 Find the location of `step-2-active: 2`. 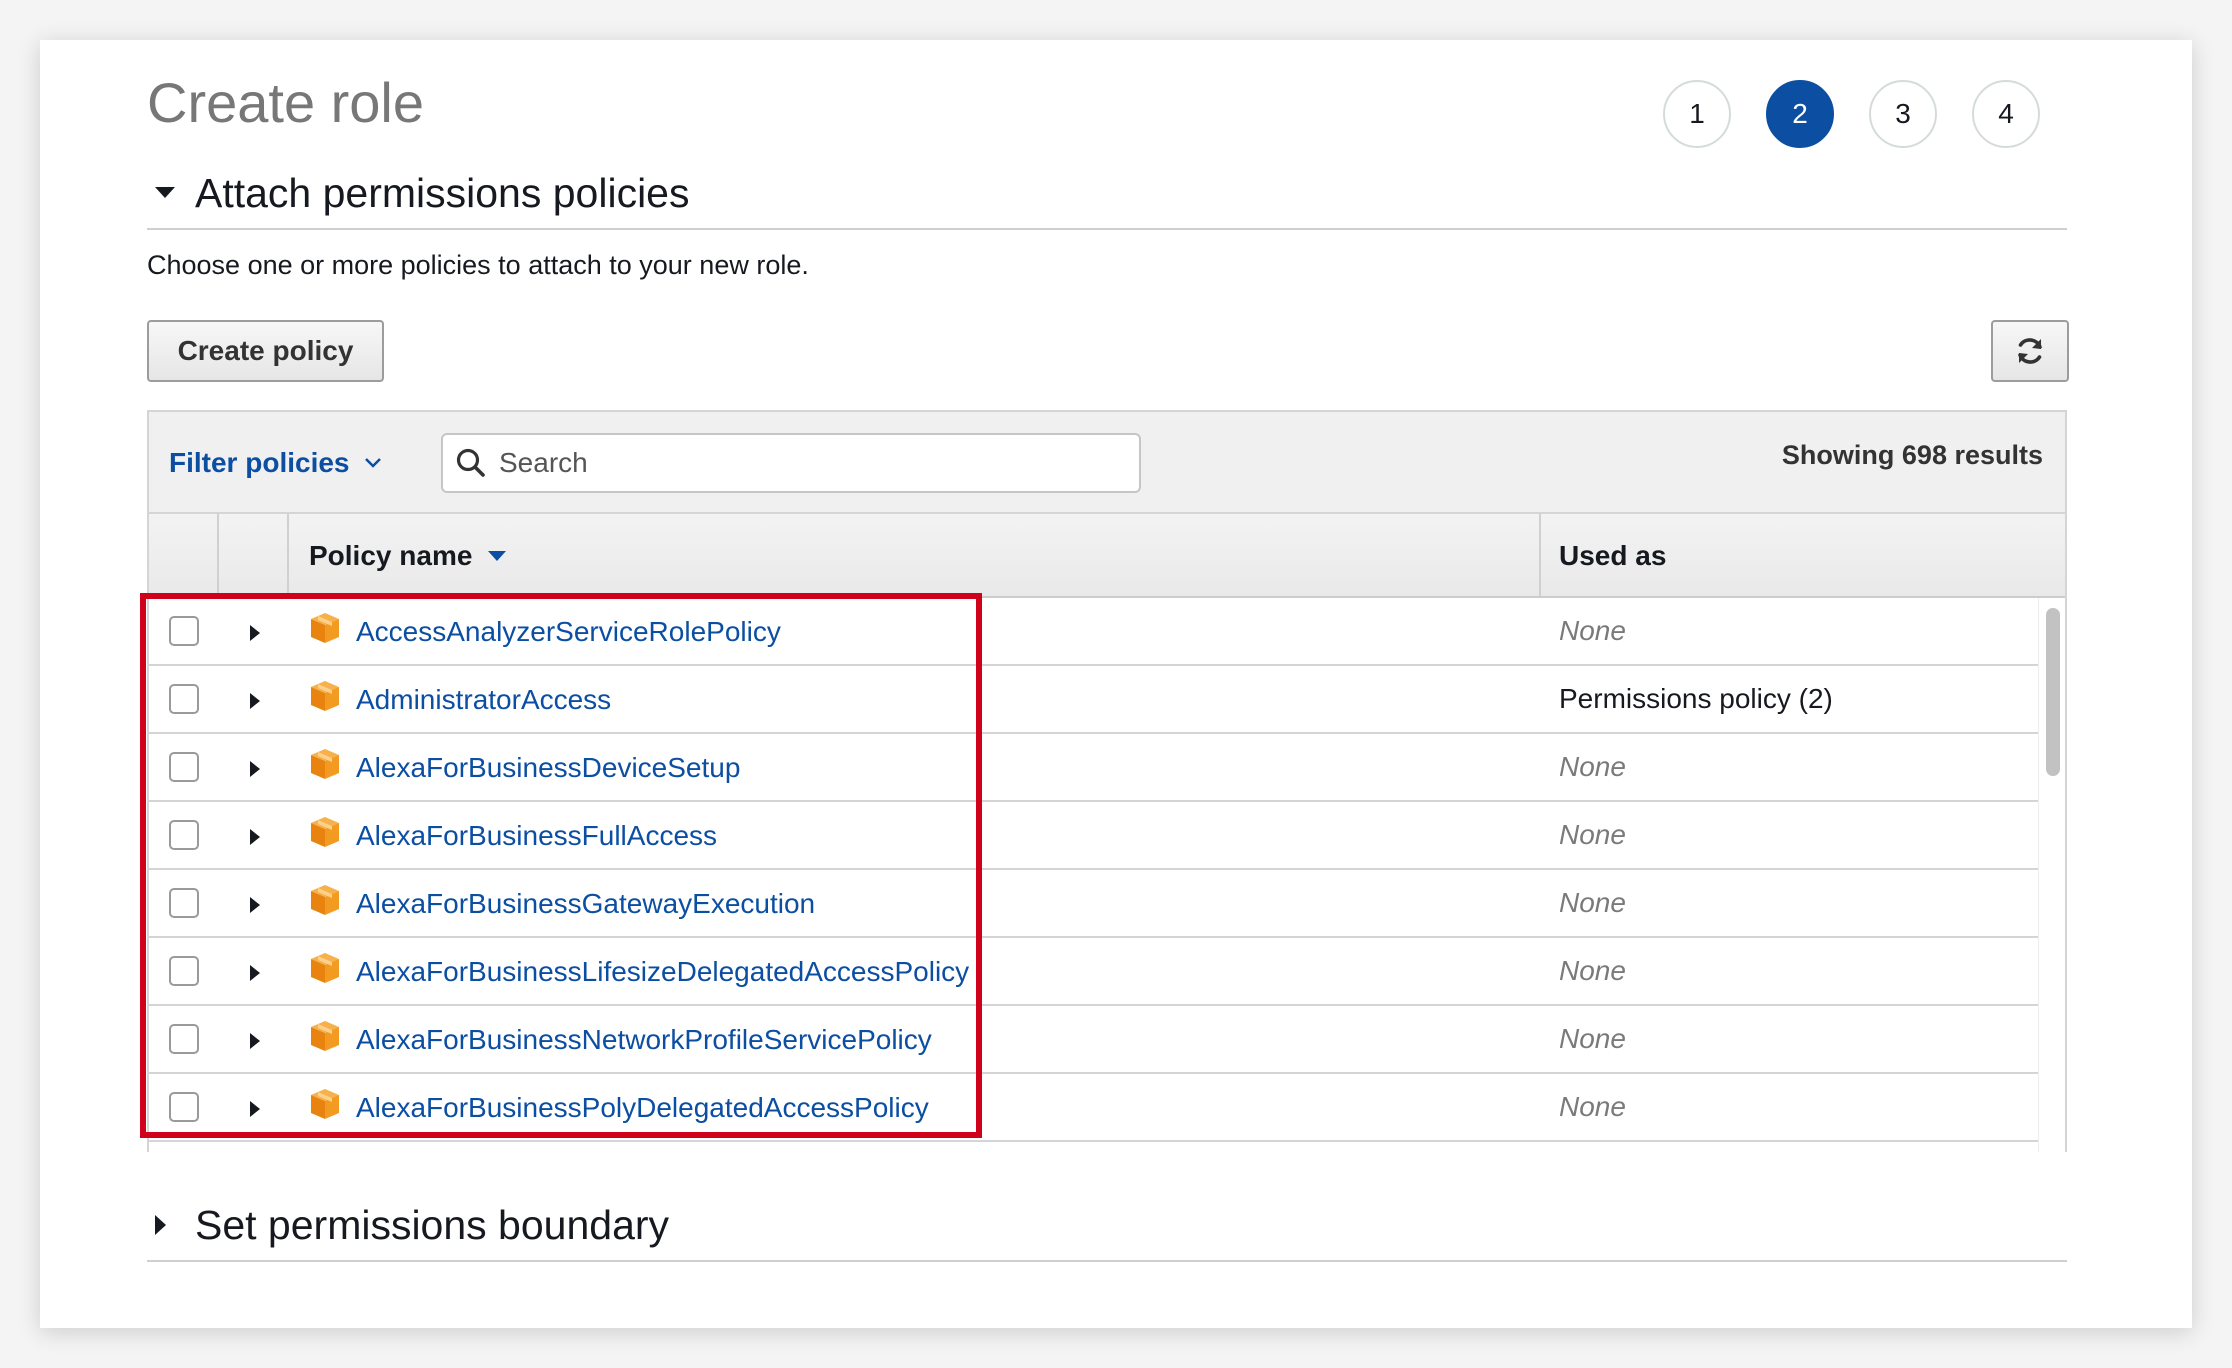

step-2-active: 2 is located at coordinates (1800, 114).